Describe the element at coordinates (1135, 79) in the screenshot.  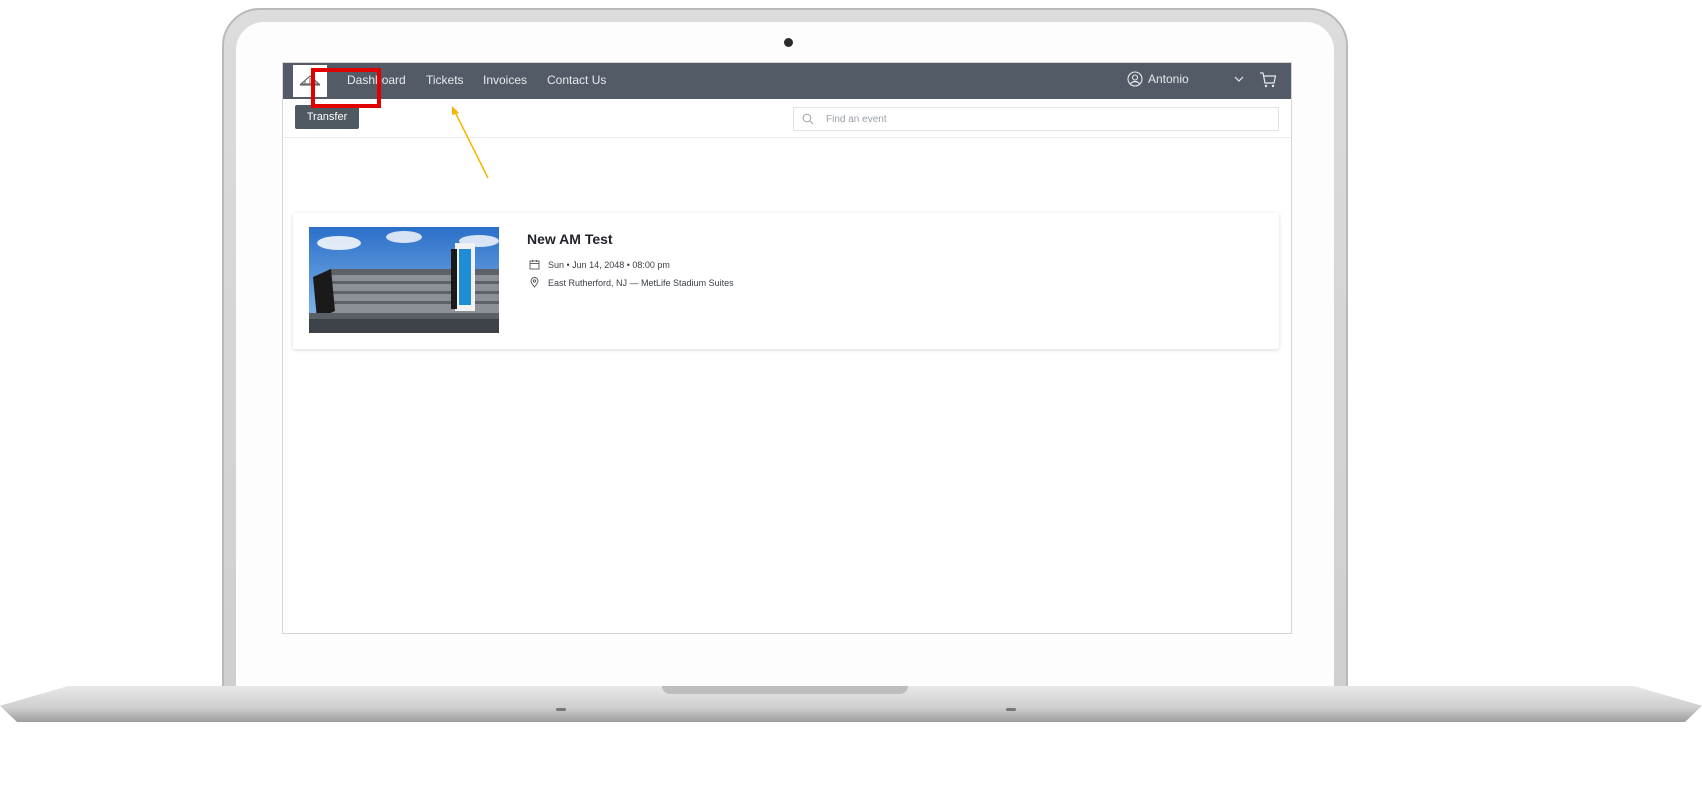
I see `user-circle-icon` at that location.